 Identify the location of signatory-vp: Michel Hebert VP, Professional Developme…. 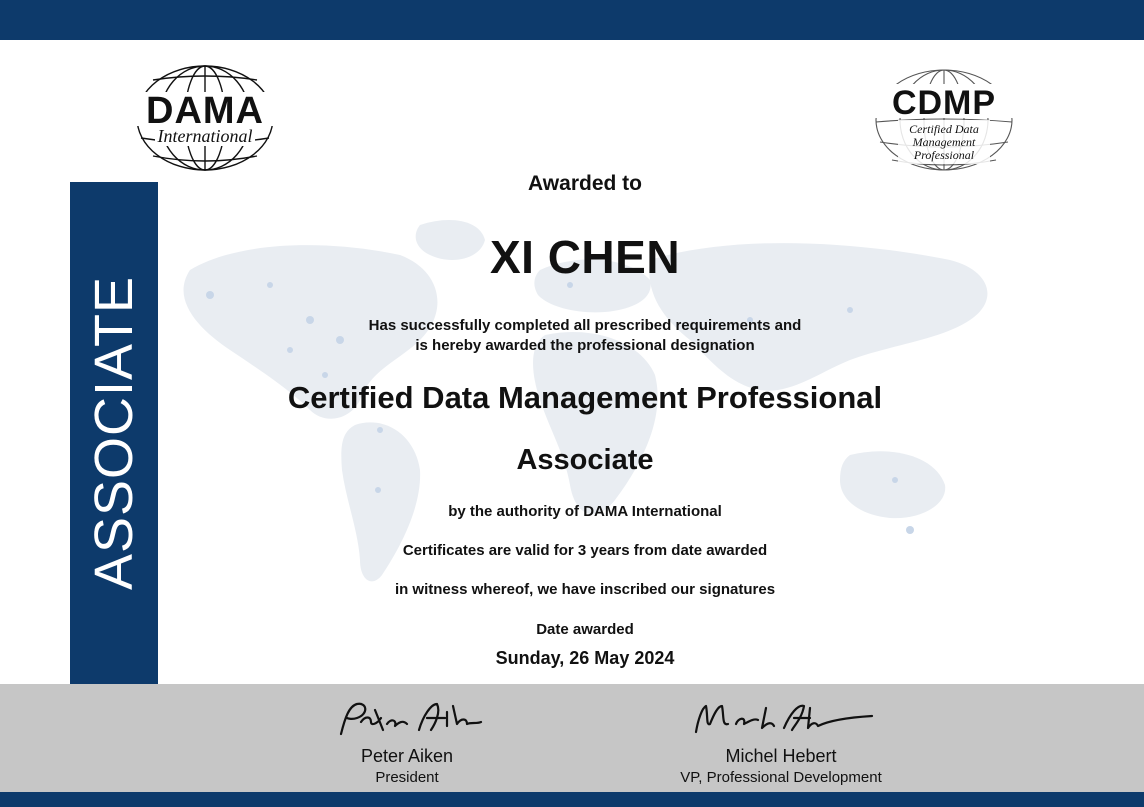
(781, 740).